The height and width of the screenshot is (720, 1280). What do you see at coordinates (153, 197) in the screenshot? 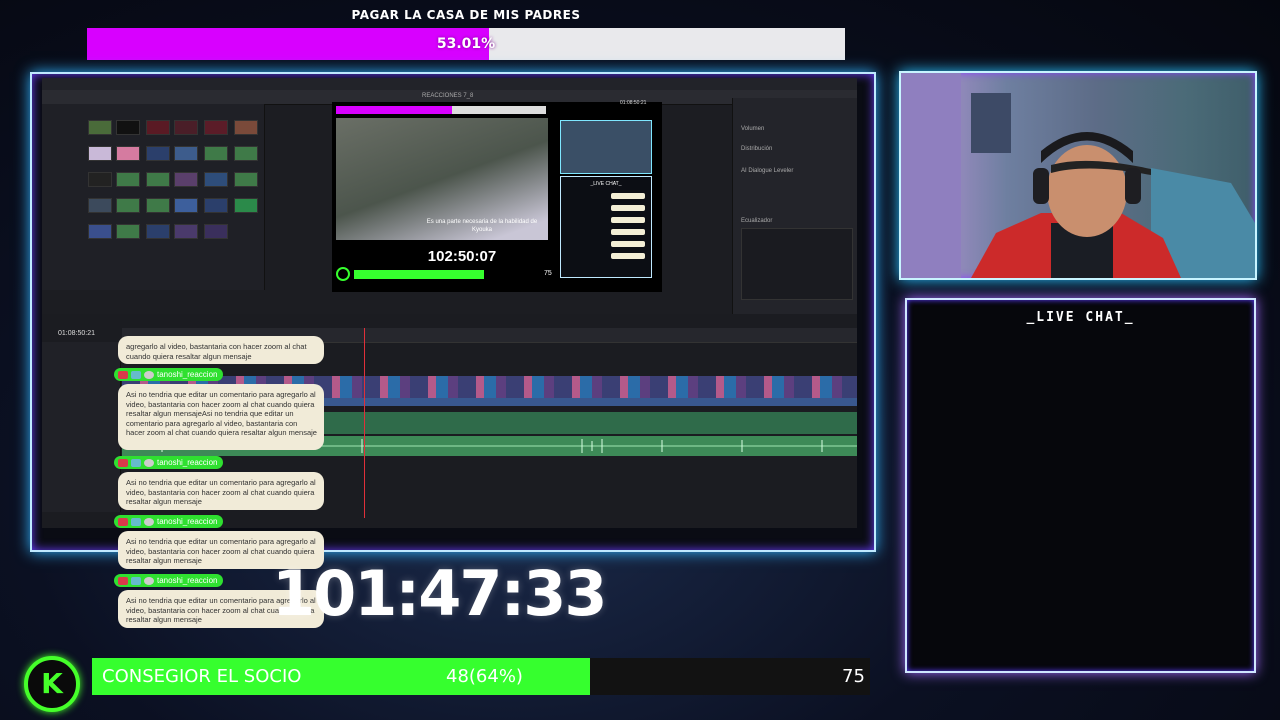
I see `media-pool-panel` at bounding box center [153, 197].